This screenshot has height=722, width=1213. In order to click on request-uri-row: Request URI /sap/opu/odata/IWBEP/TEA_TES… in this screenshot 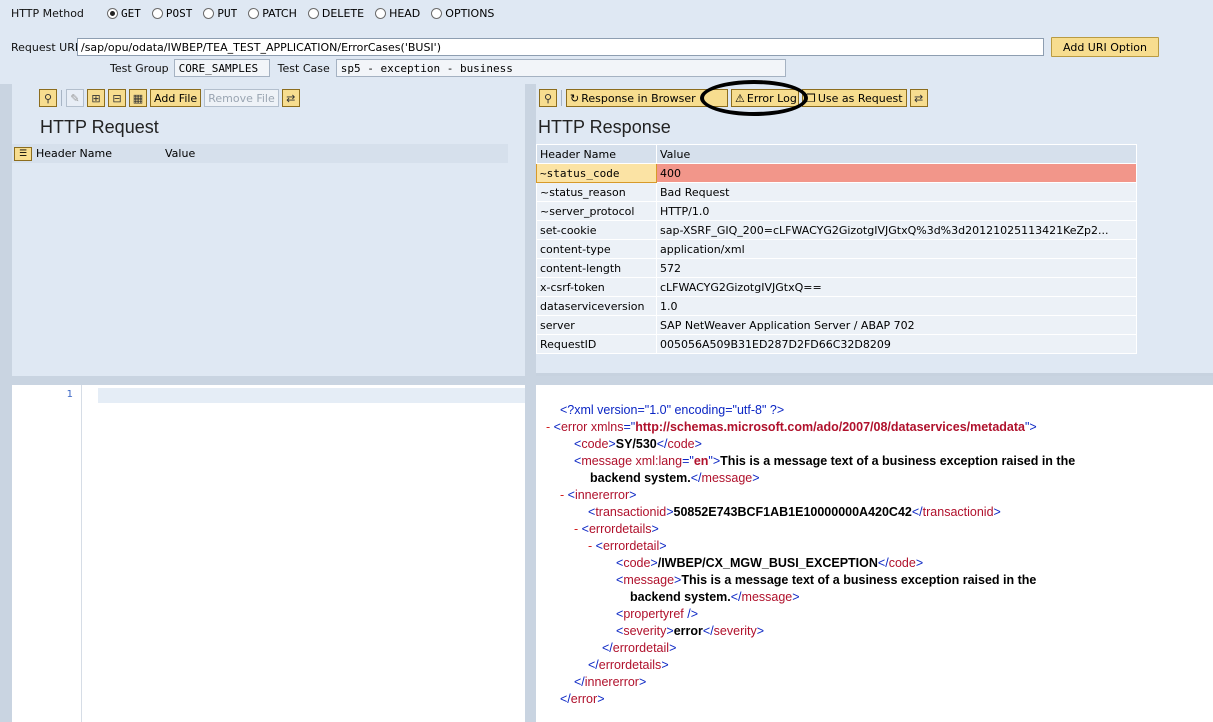, I will do `click(606, 47)`.